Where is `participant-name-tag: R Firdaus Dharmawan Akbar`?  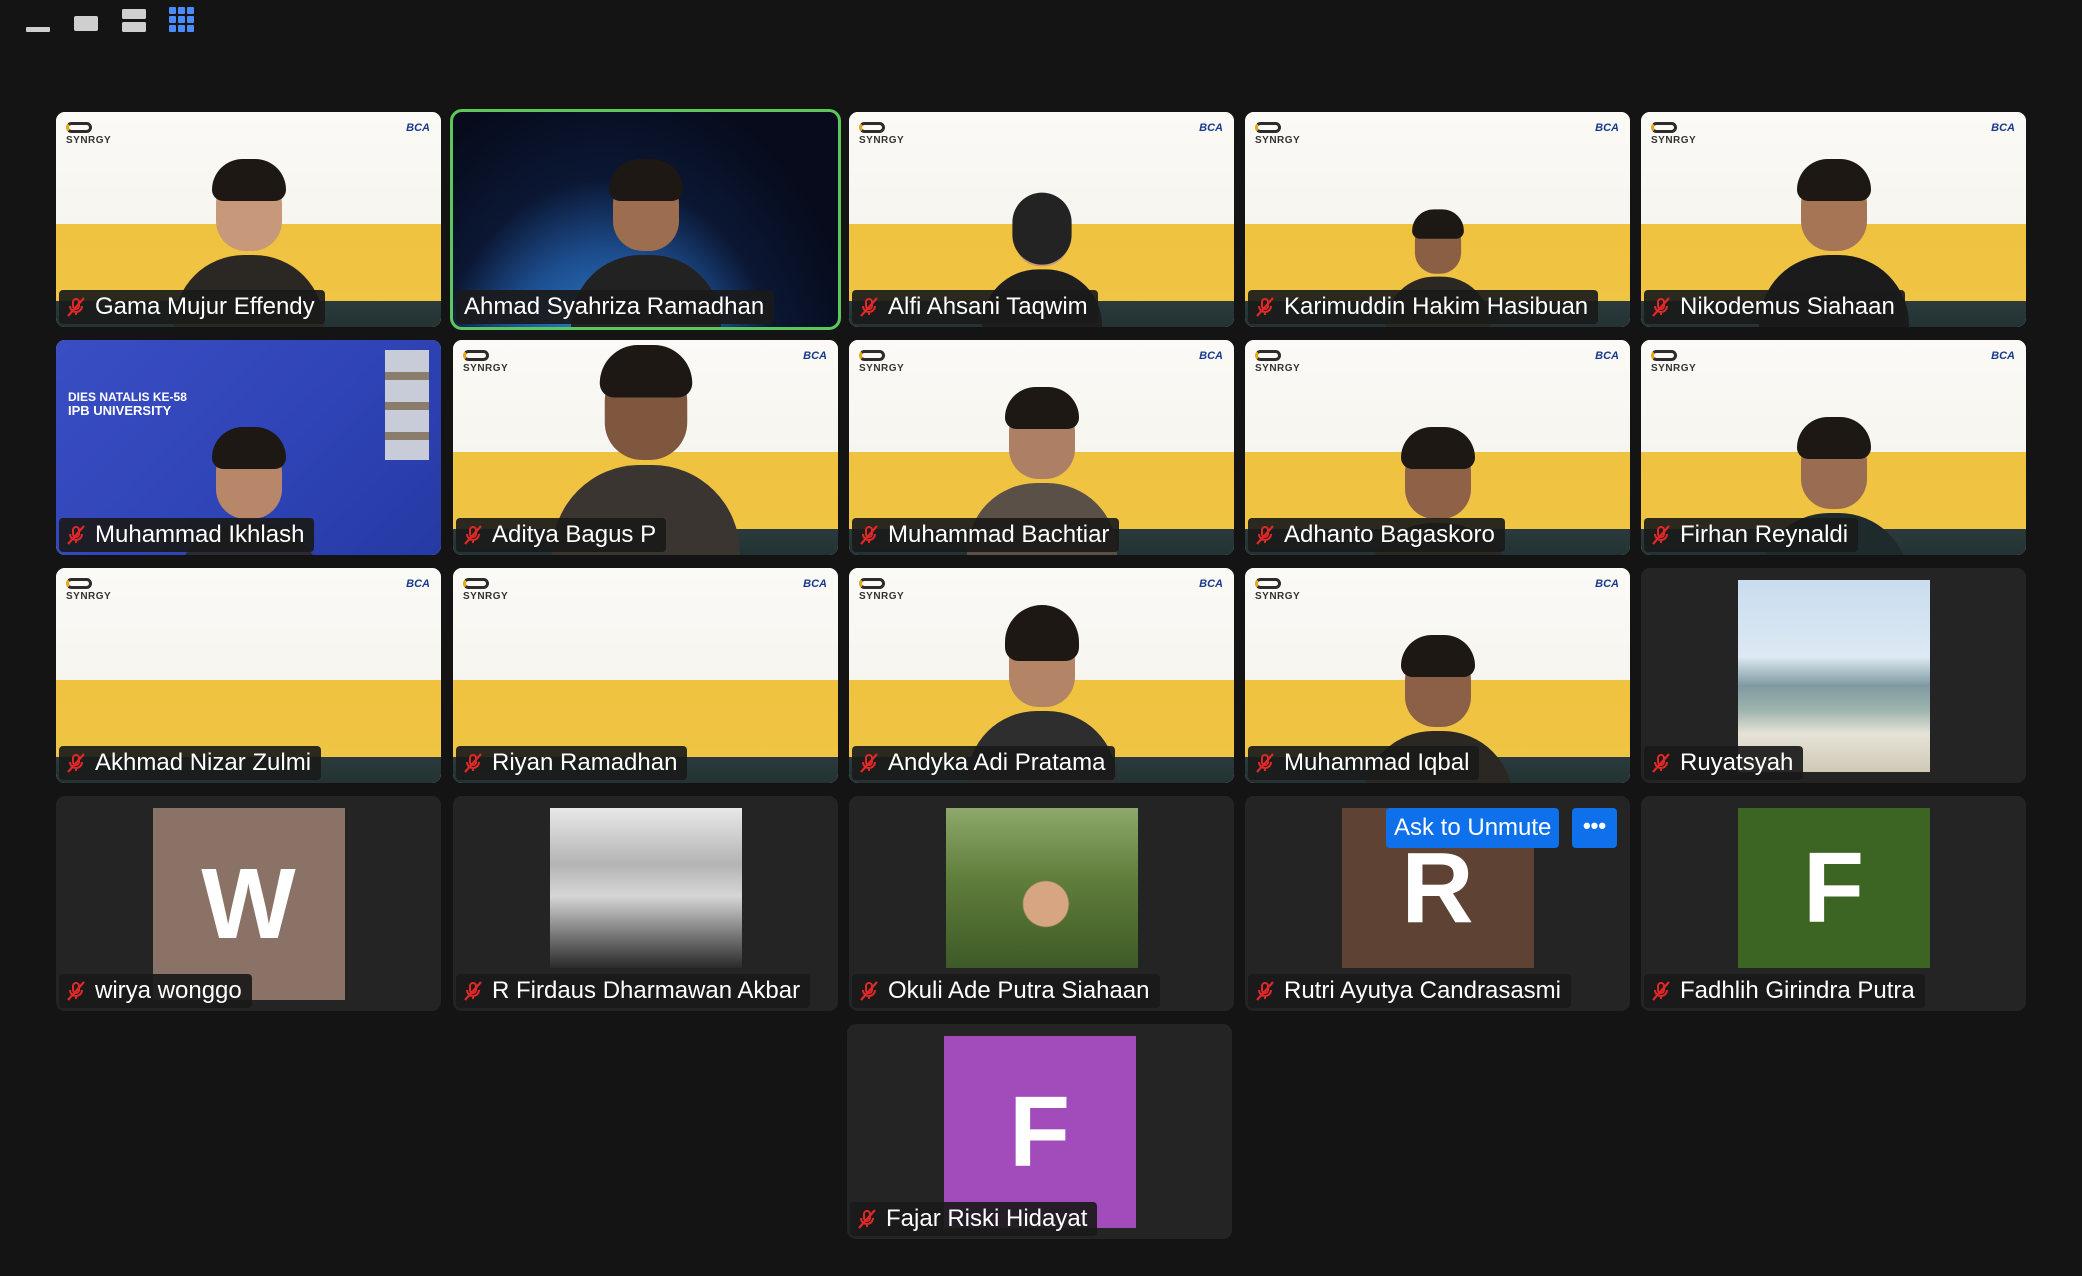
participant-name-tag: R Firdaus Dharmawan Akbar is located at coordinates (633, 991).